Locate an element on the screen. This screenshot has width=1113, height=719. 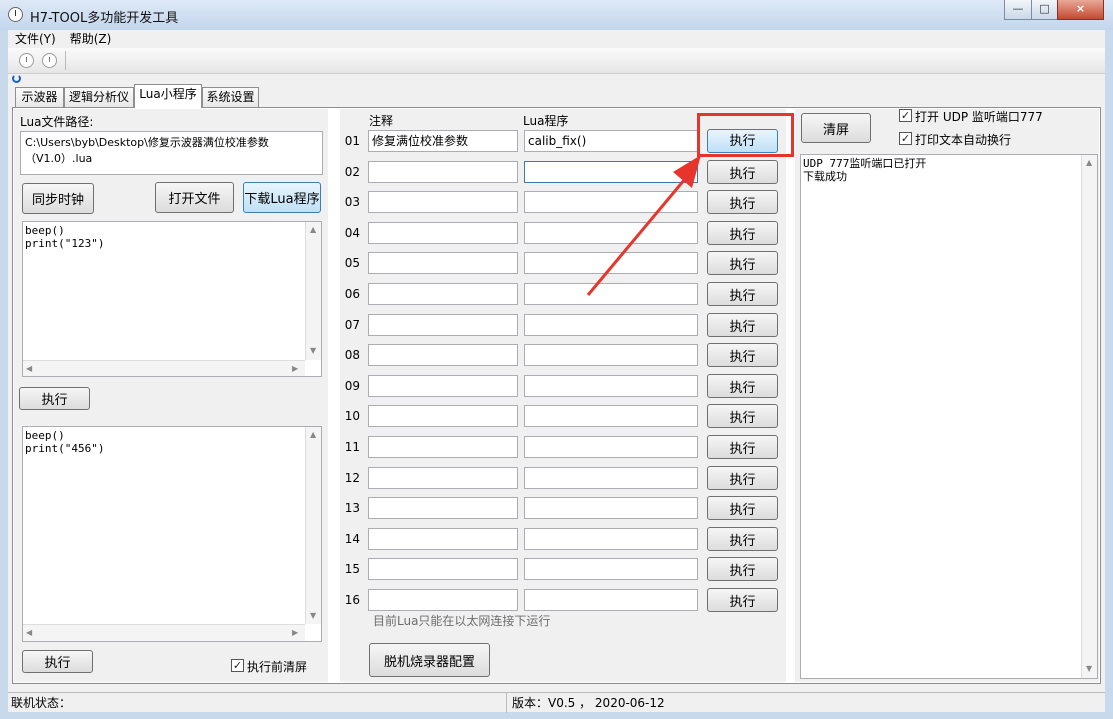
note-input: 修复满位校准参数 is located at coordinates (443, 141).